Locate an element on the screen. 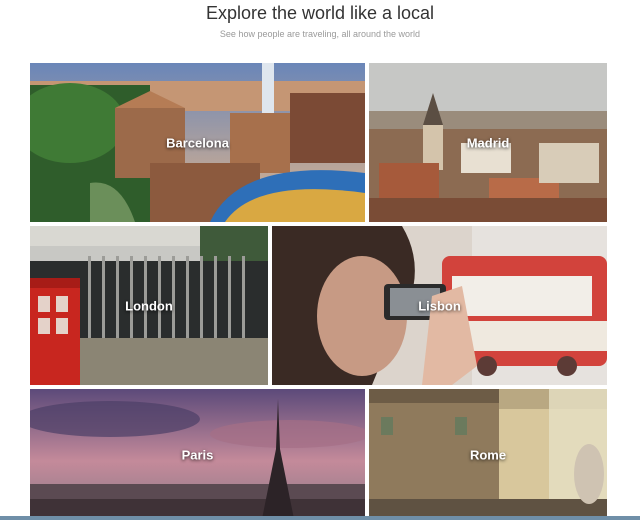 The width and height of the screenshot is (640, 520). city-label: Rome is located at coordinates (488, 454).